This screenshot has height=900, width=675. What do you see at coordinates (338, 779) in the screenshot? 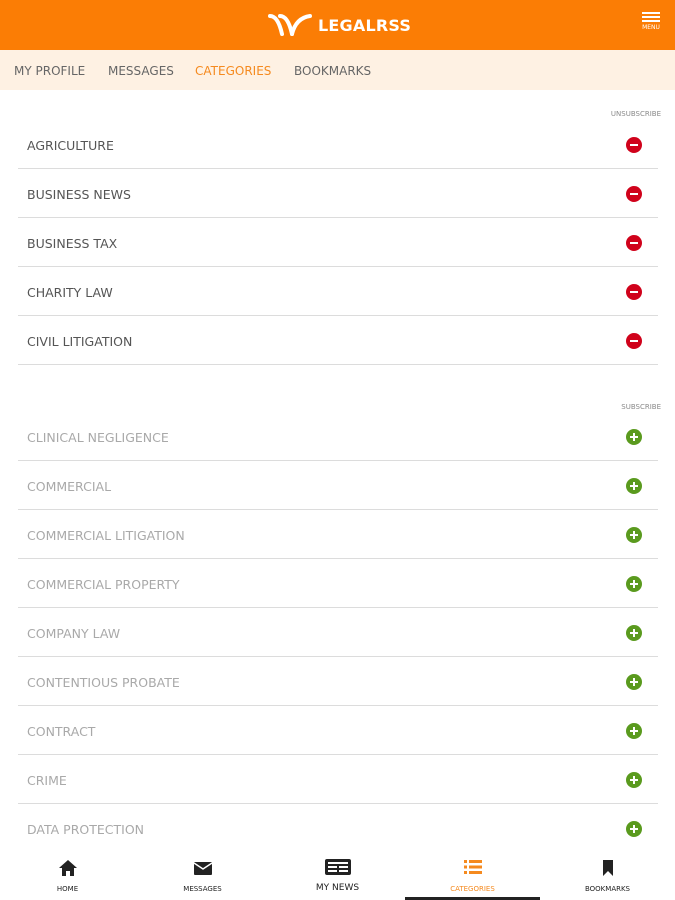
I see `category-row: CRIME` at bounding box center [338, 779].